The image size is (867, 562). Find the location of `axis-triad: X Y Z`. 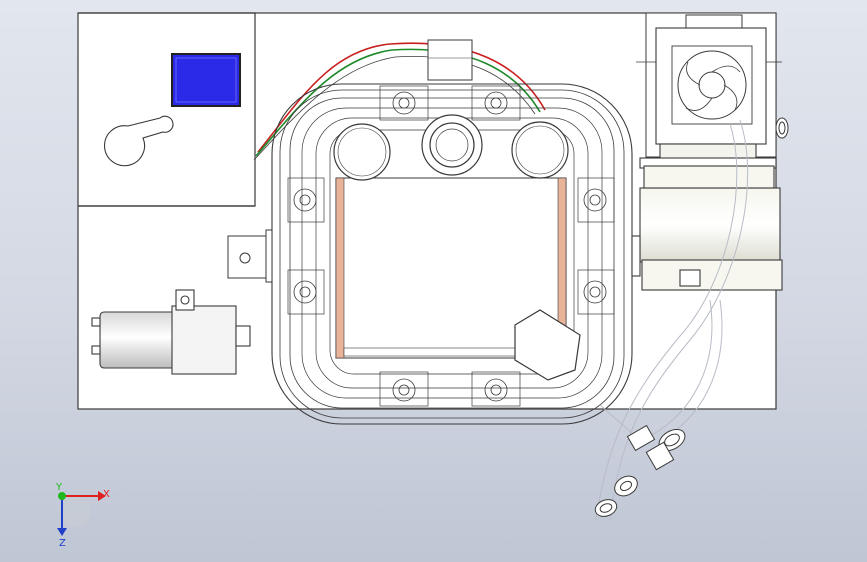

axis-triad: X Y Z is located at coordinates (82, 515).